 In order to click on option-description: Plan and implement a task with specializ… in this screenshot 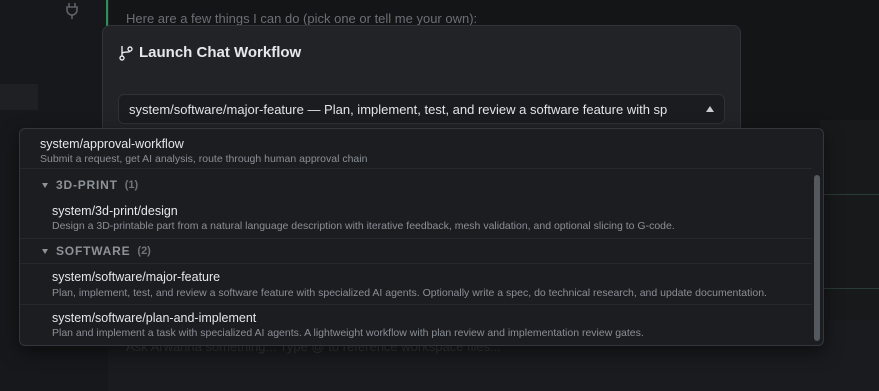, I will do `click(348, 333)`.